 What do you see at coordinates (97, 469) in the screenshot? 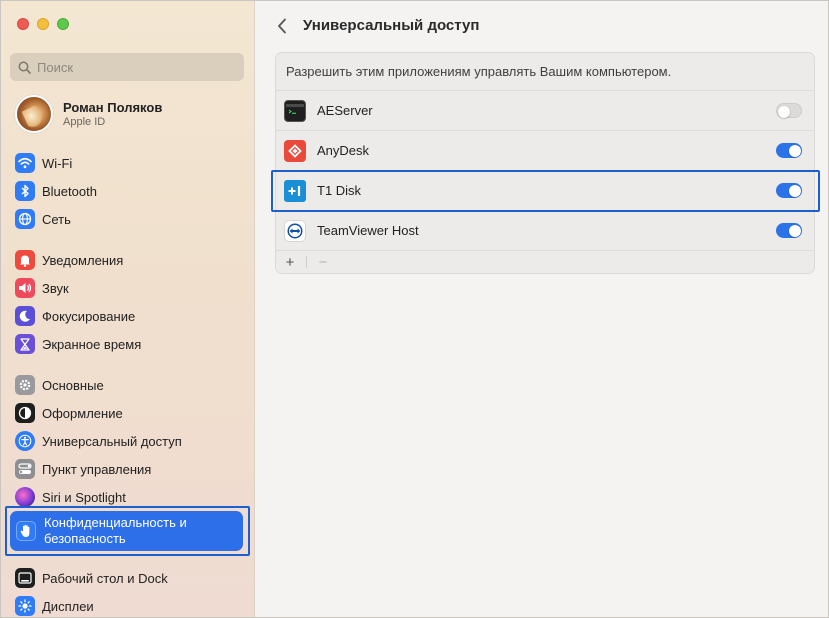
I see `sidebar-item-label: Пункт управления` at bounding box center [97, 469].